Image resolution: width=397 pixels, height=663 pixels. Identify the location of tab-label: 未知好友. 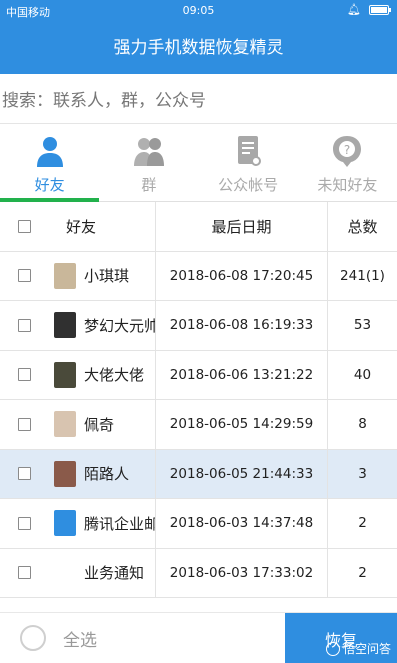
(347, 185).